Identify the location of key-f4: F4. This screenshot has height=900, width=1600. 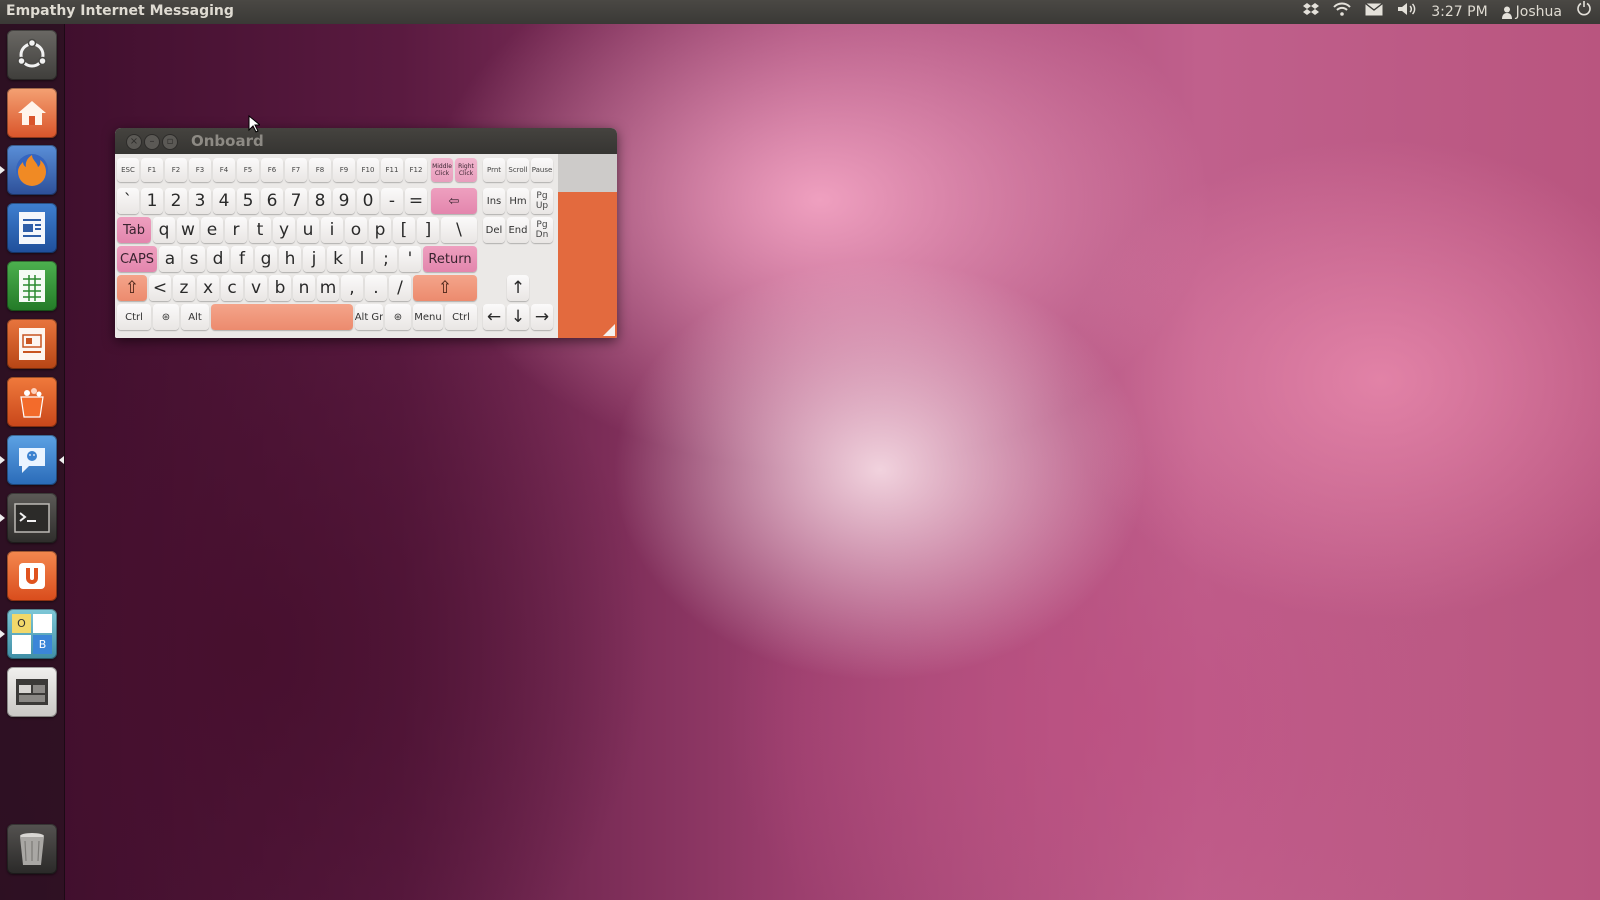
(224, 170).